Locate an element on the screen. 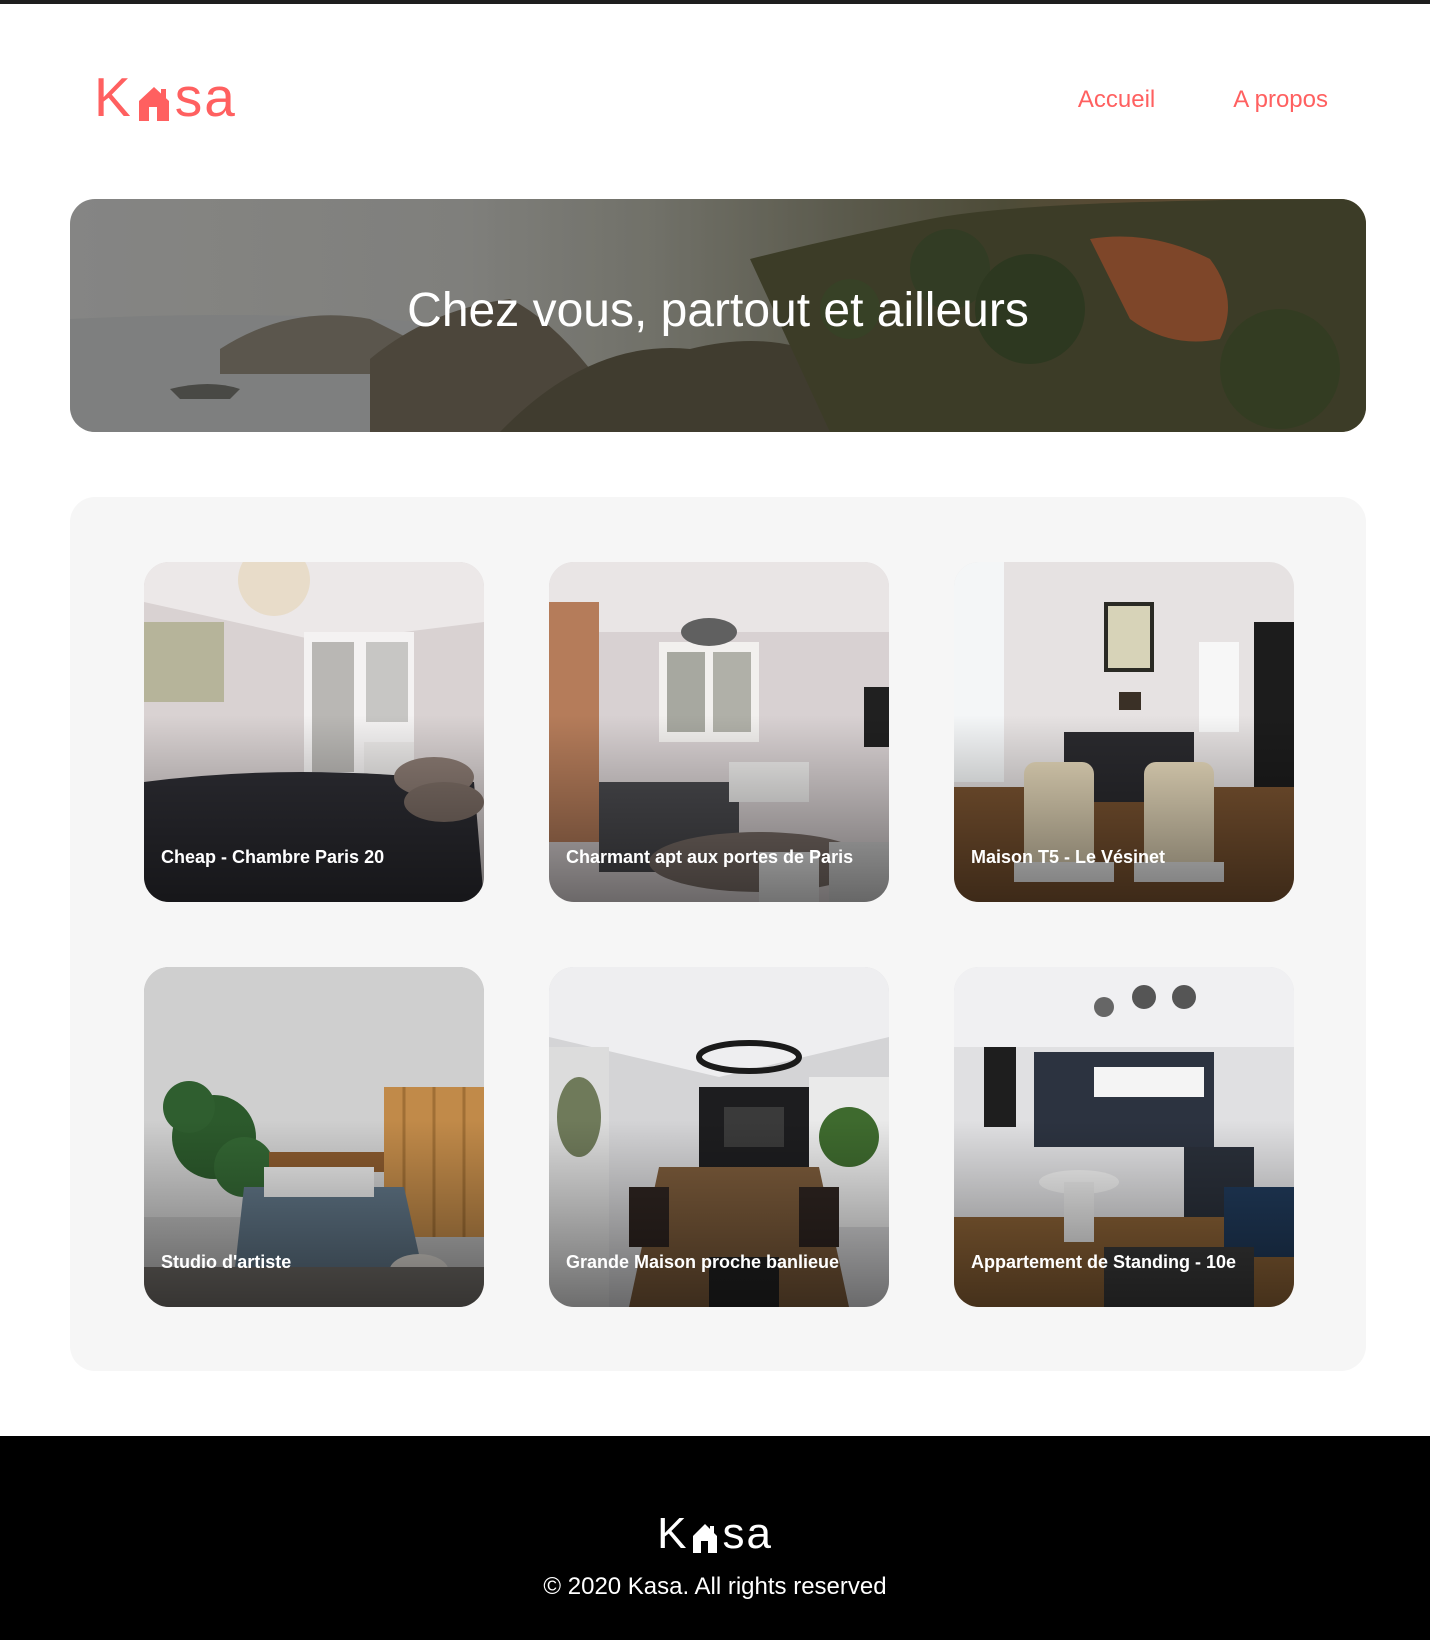 This screenshot has width=1430, height=1640. listing-title: Charmant apt aux portes de Paris is located at coordinates (710, 857).